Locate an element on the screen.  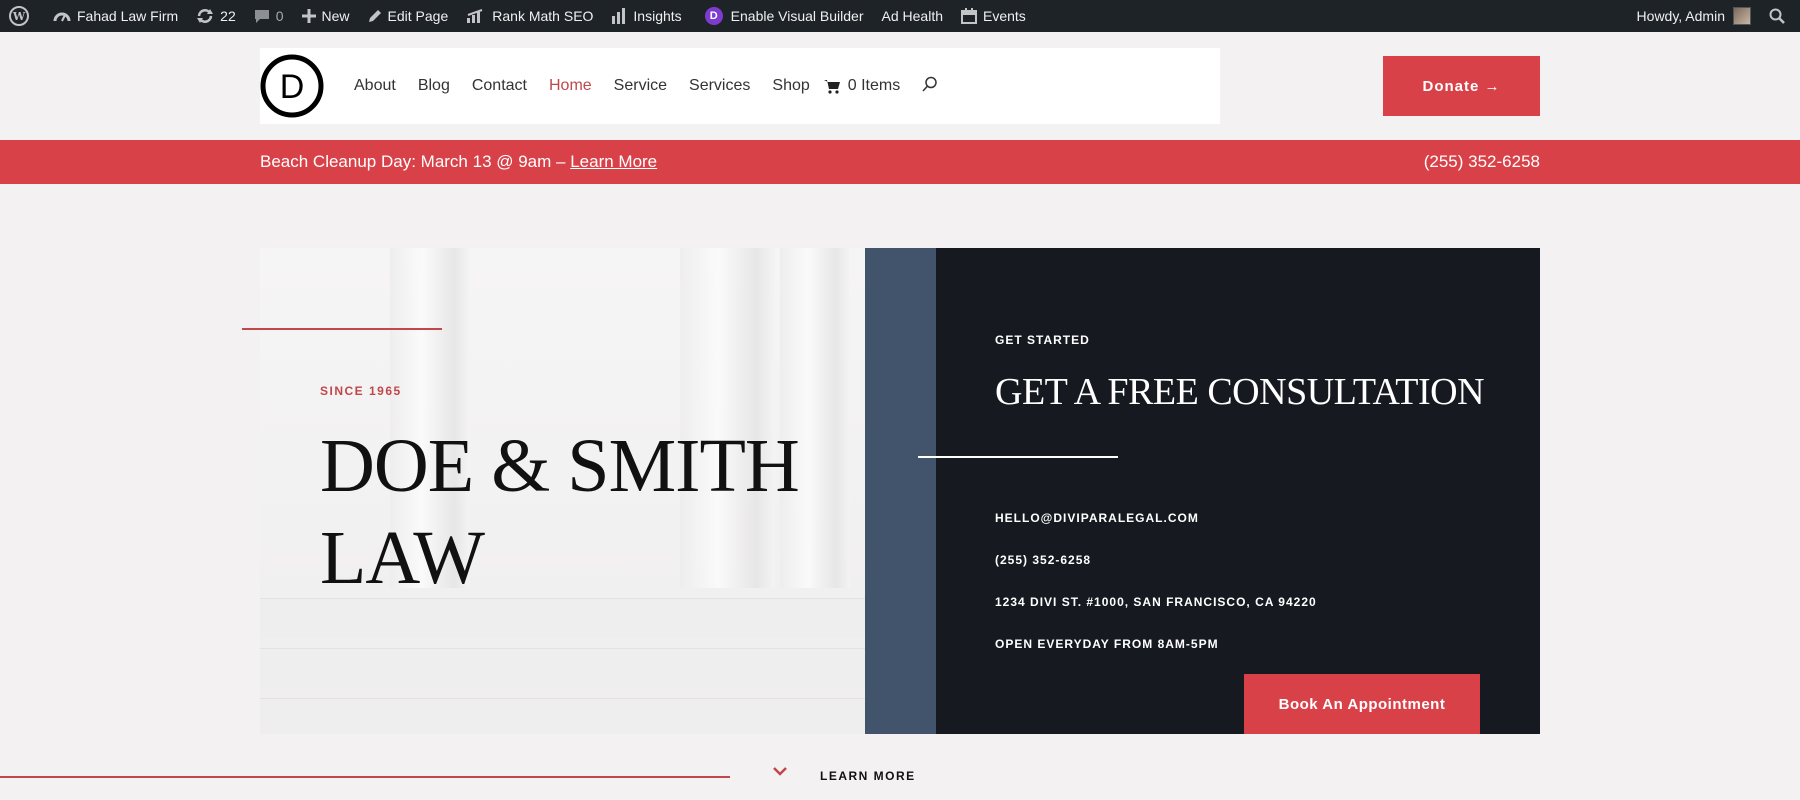
learn-more-link: LEARN MORE is located at coordinates (868, 776).